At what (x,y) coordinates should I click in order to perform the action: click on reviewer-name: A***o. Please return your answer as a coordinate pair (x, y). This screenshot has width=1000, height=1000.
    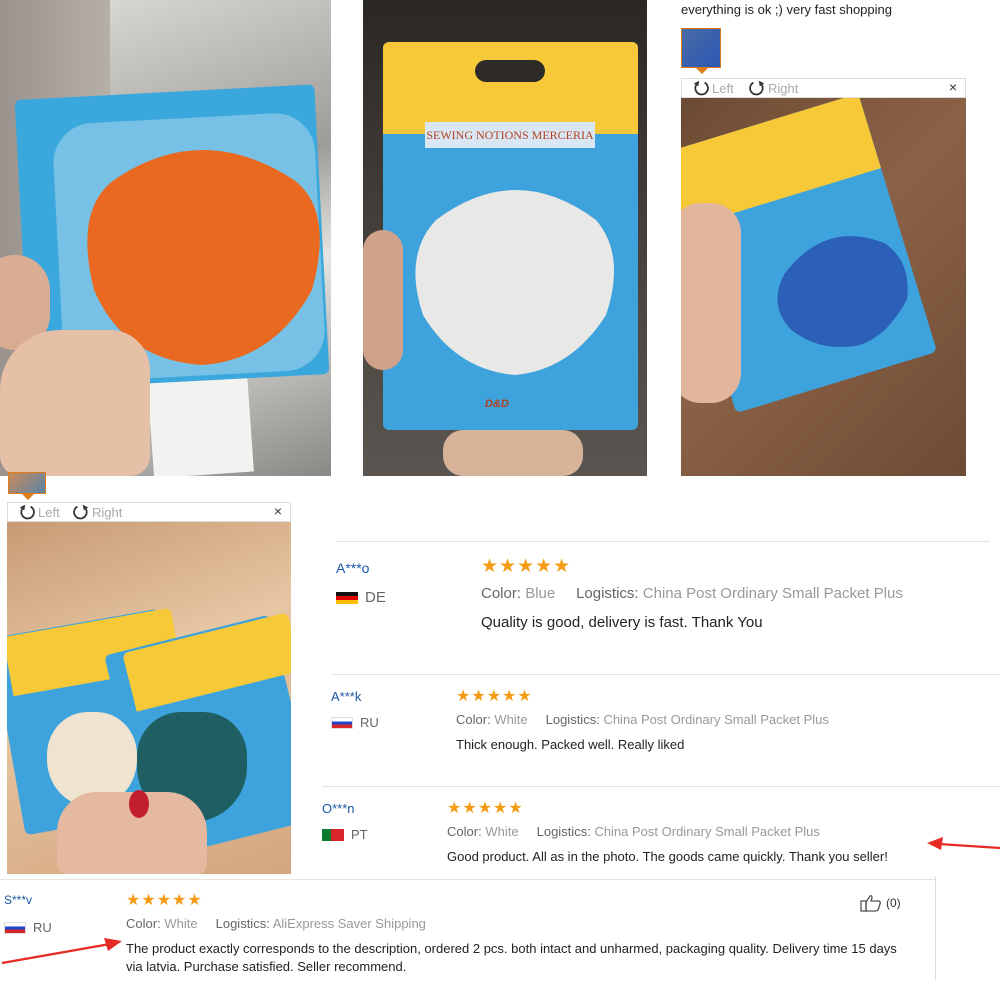
    Looking at the image, I should click on (352, 568).